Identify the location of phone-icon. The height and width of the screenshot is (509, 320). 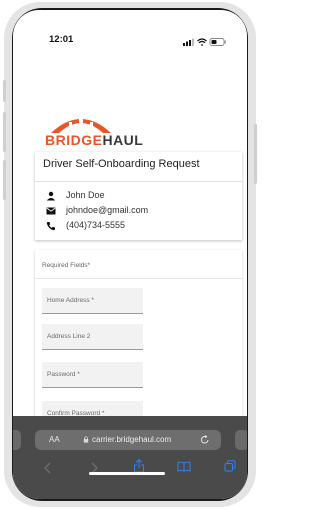
(50, 226).